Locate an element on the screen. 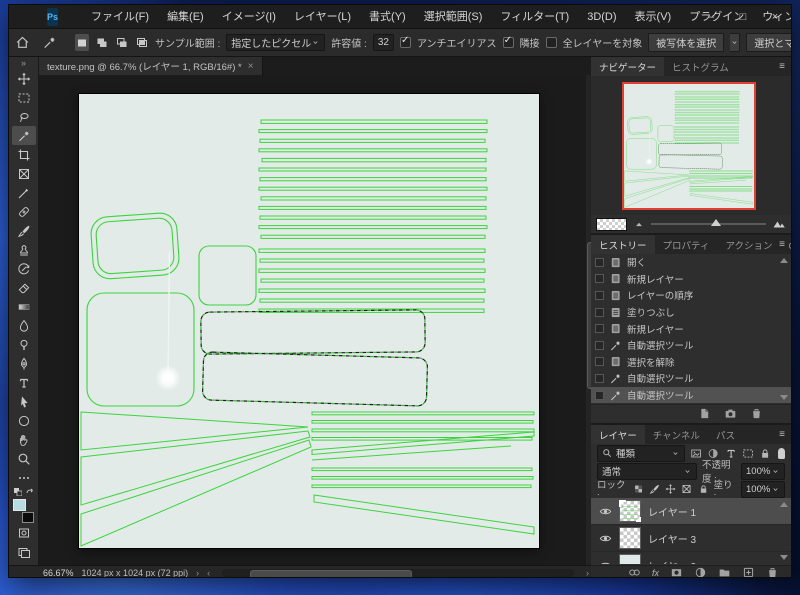 This screenshot has width=800, height=595. scroll-left-icon: ‹ is located at coordinates (208, 573).